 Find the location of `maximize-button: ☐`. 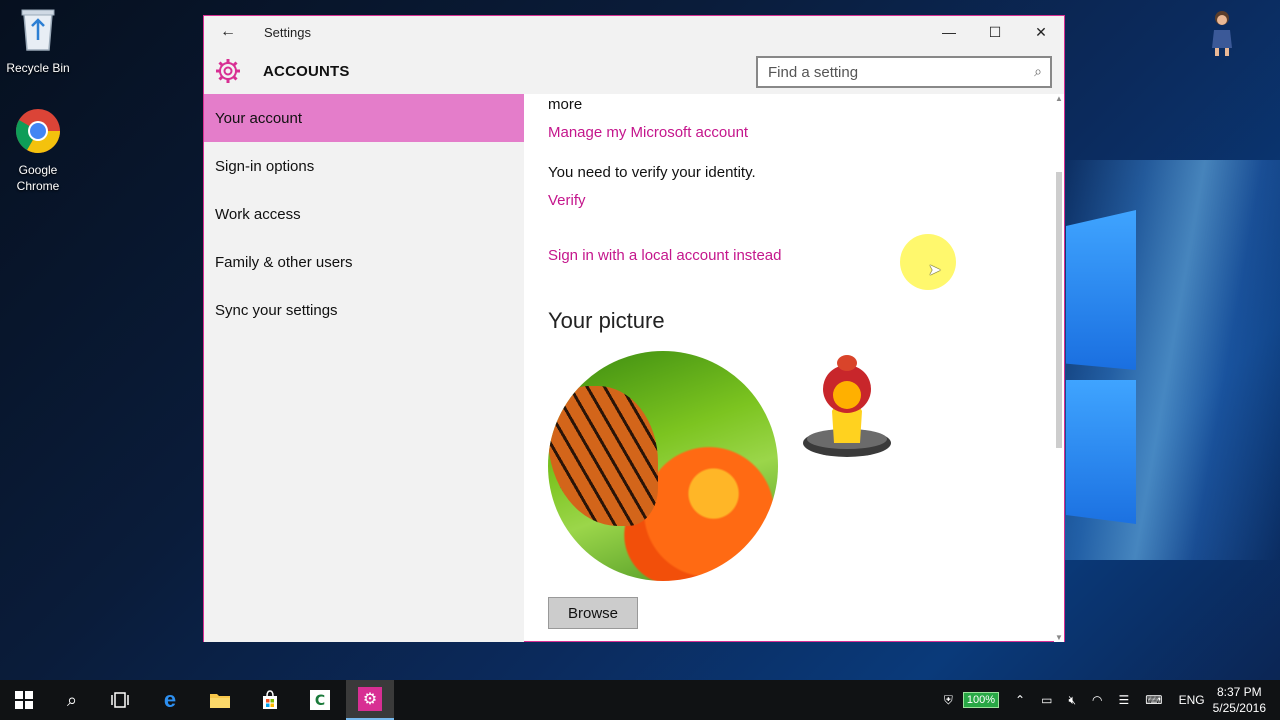

maximize-button: ☐ is located at coordinates (995, 32).